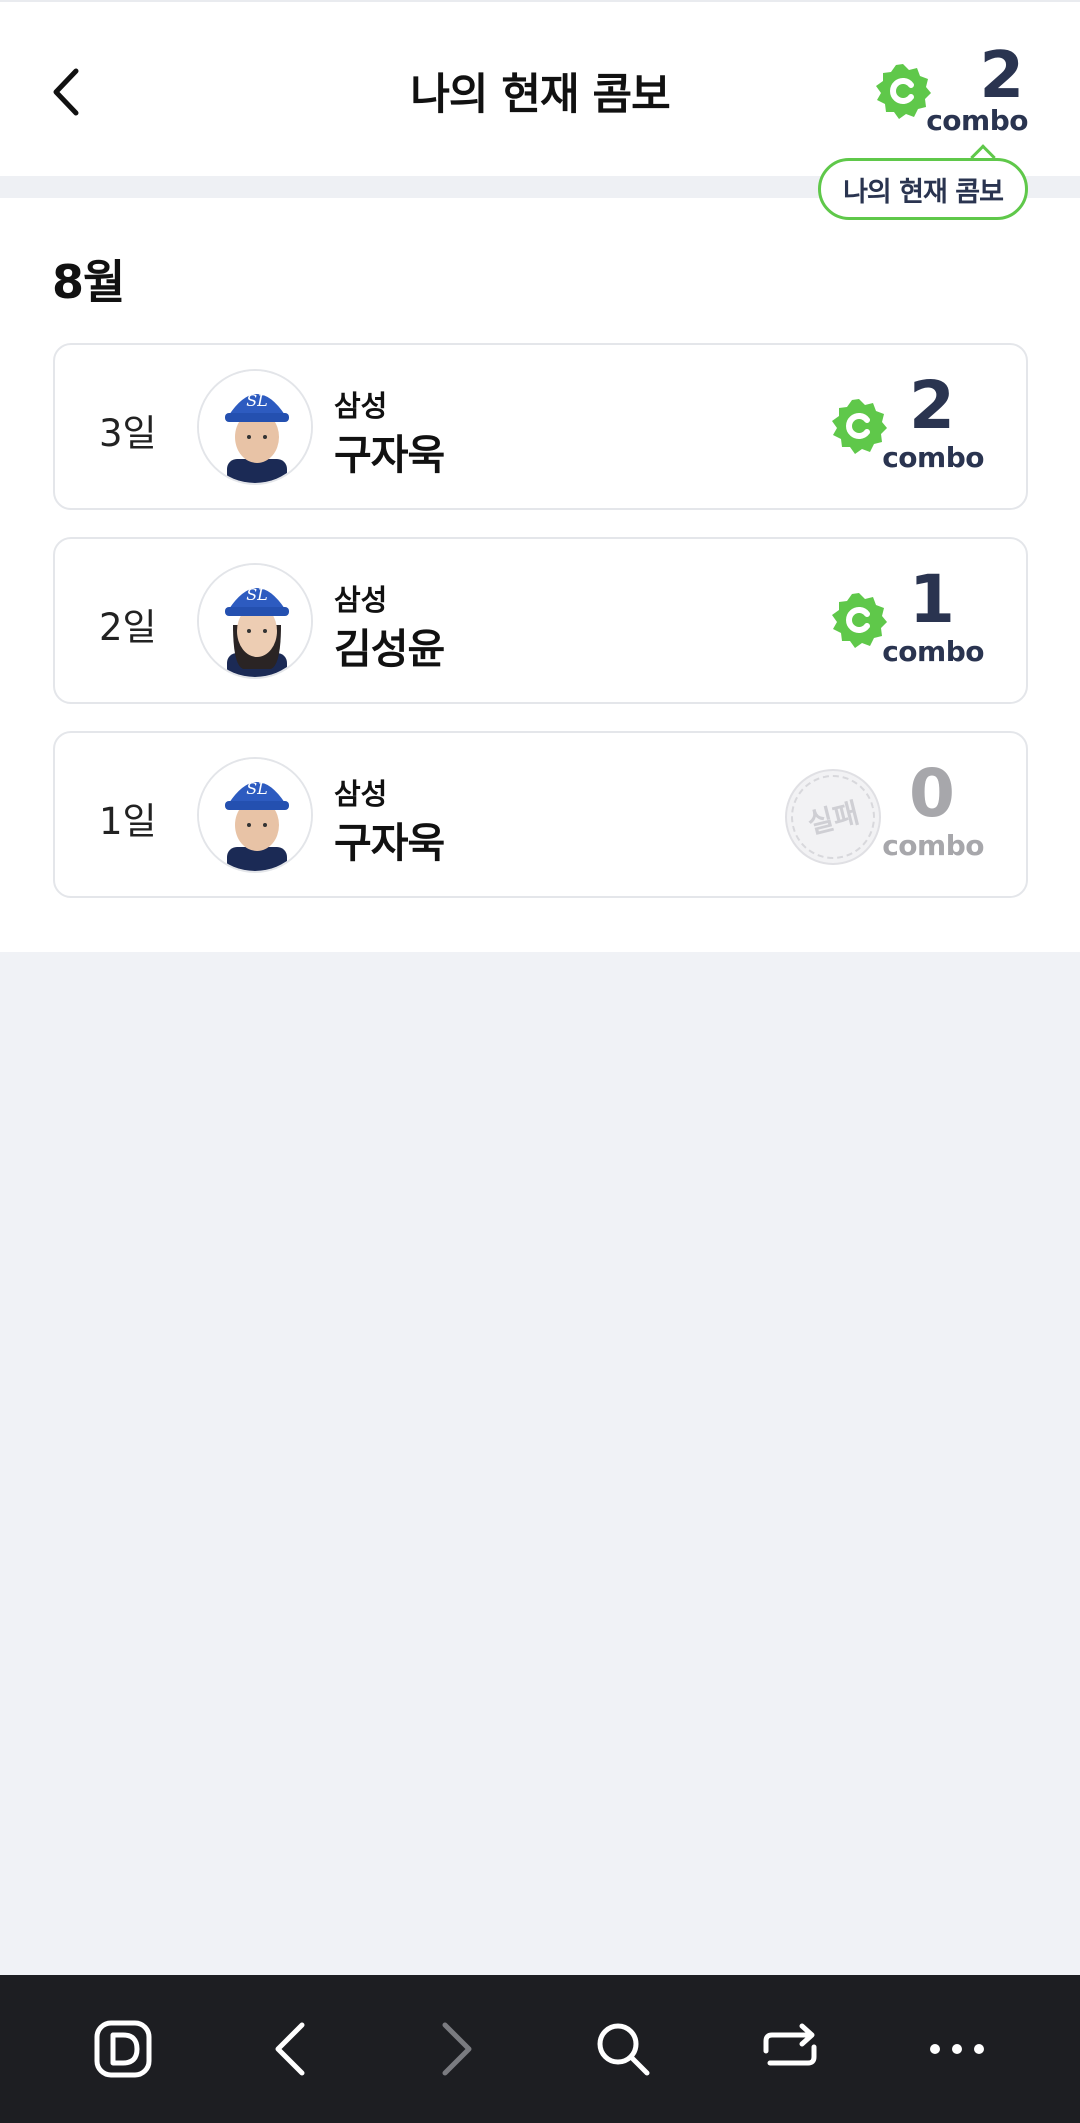 Image resolution: width=1080 pixels, height=2123 pixels. I want to click on current-combo-indicator: 2 combo, so click(954, 90).